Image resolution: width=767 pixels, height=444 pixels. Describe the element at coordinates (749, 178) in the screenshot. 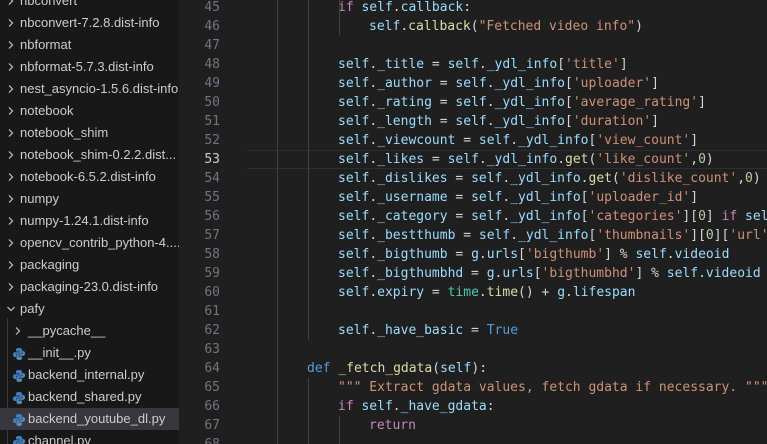

I see `code-token: 0` at that location.